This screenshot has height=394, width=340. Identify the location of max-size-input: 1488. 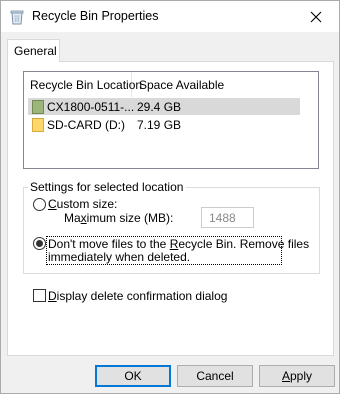
(227, 217).